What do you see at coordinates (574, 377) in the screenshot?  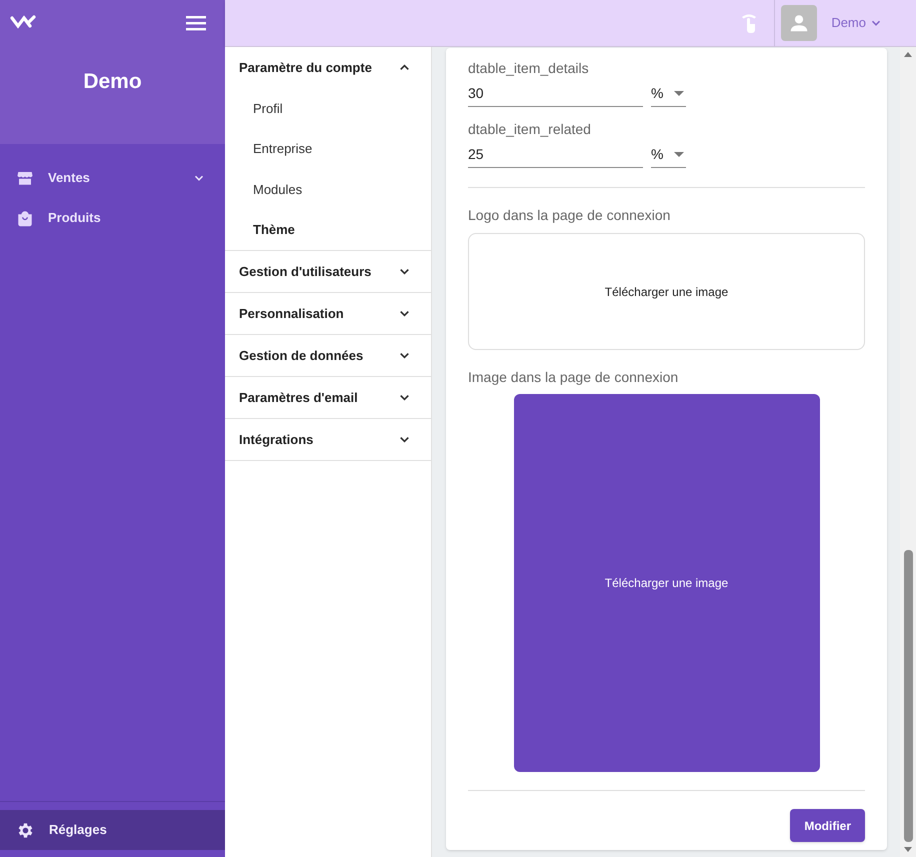 I see `upload-label: Image dans la page de connexion` at bounding box center [574, 377].